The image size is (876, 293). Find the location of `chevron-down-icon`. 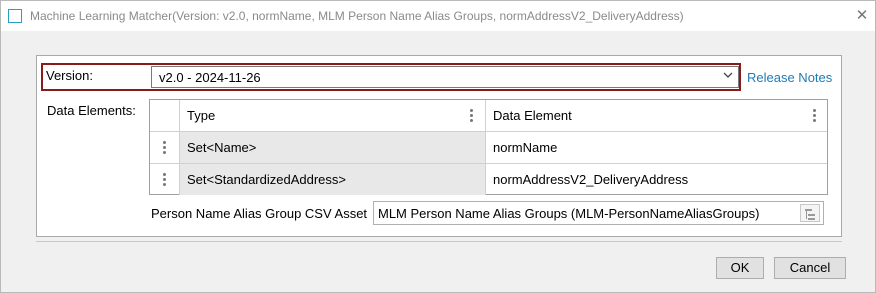

chevron-down-icon is located at coordinates (728, 77).